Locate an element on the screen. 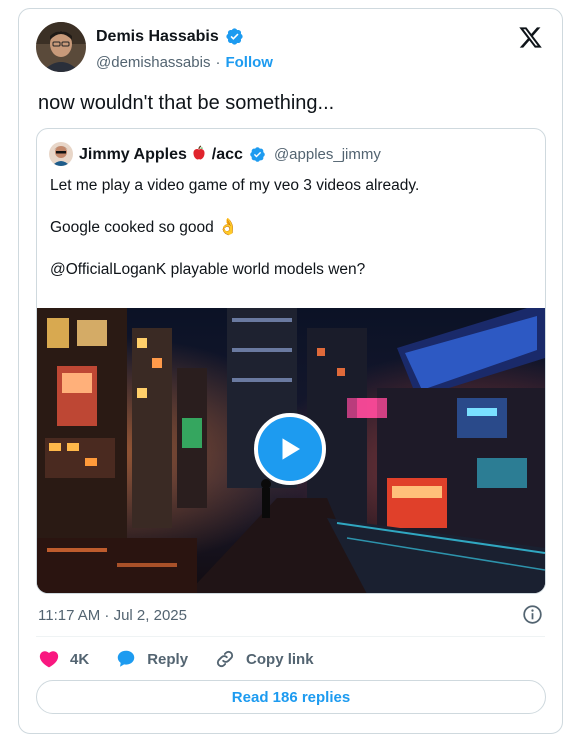  likes-count: 4K is located at coordinates (80, 659).